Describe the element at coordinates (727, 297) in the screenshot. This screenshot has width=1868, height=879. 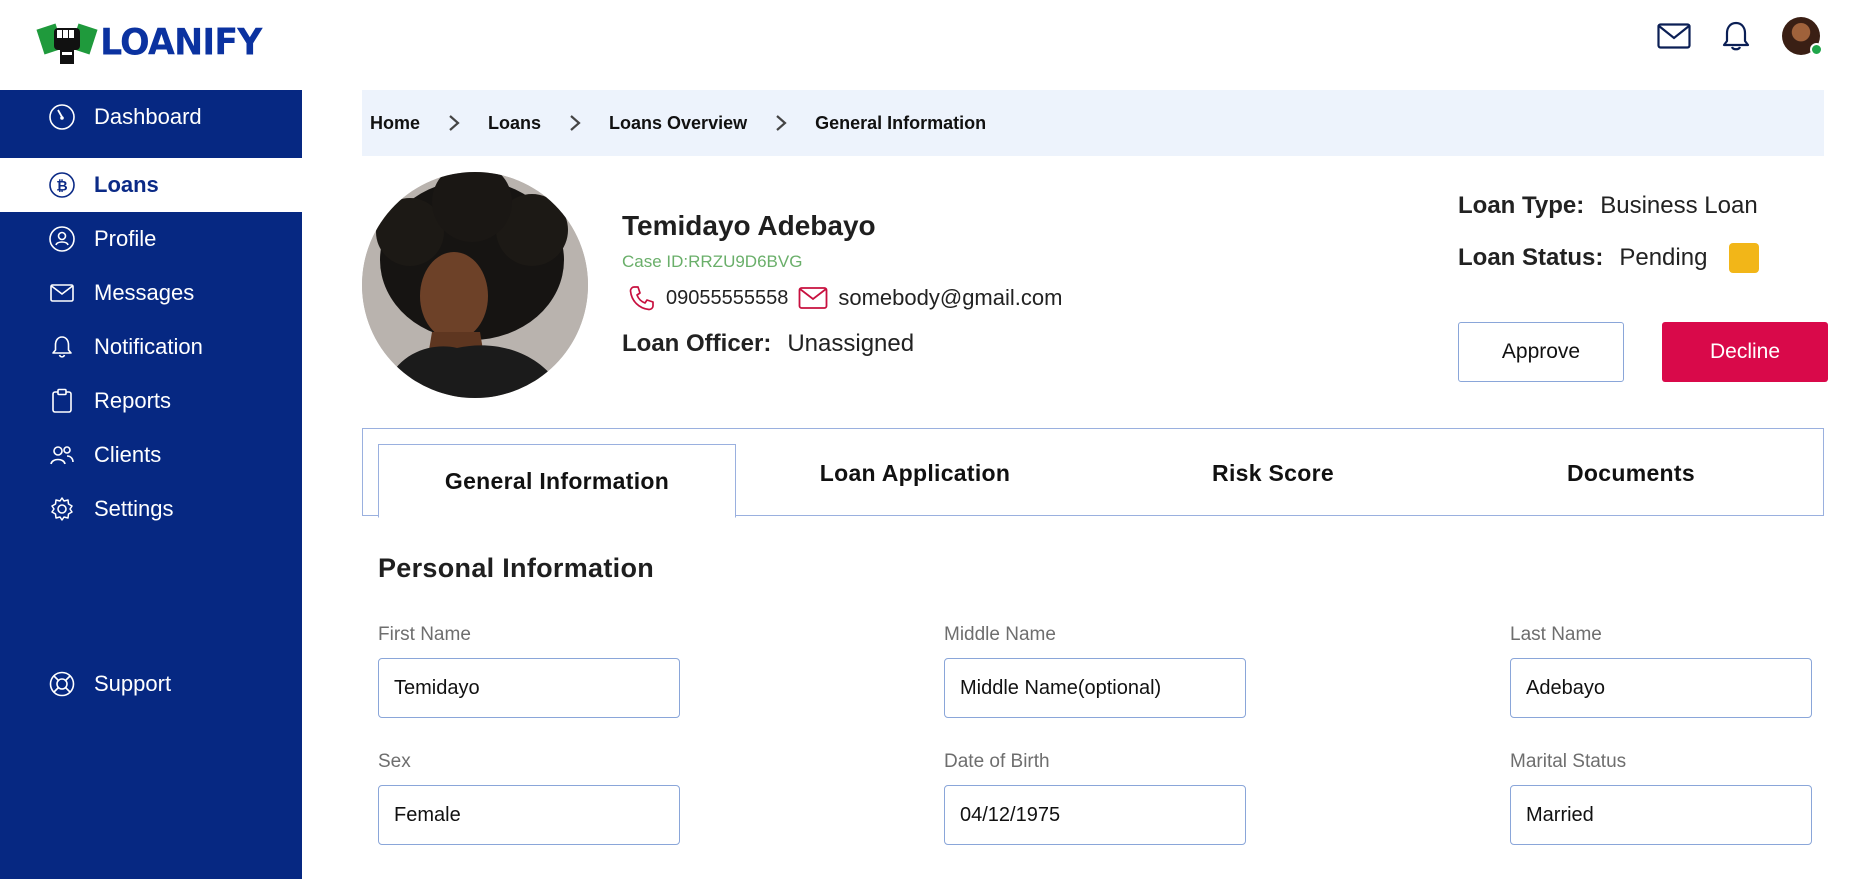
I see `phone-number: 09055555558` at that location.